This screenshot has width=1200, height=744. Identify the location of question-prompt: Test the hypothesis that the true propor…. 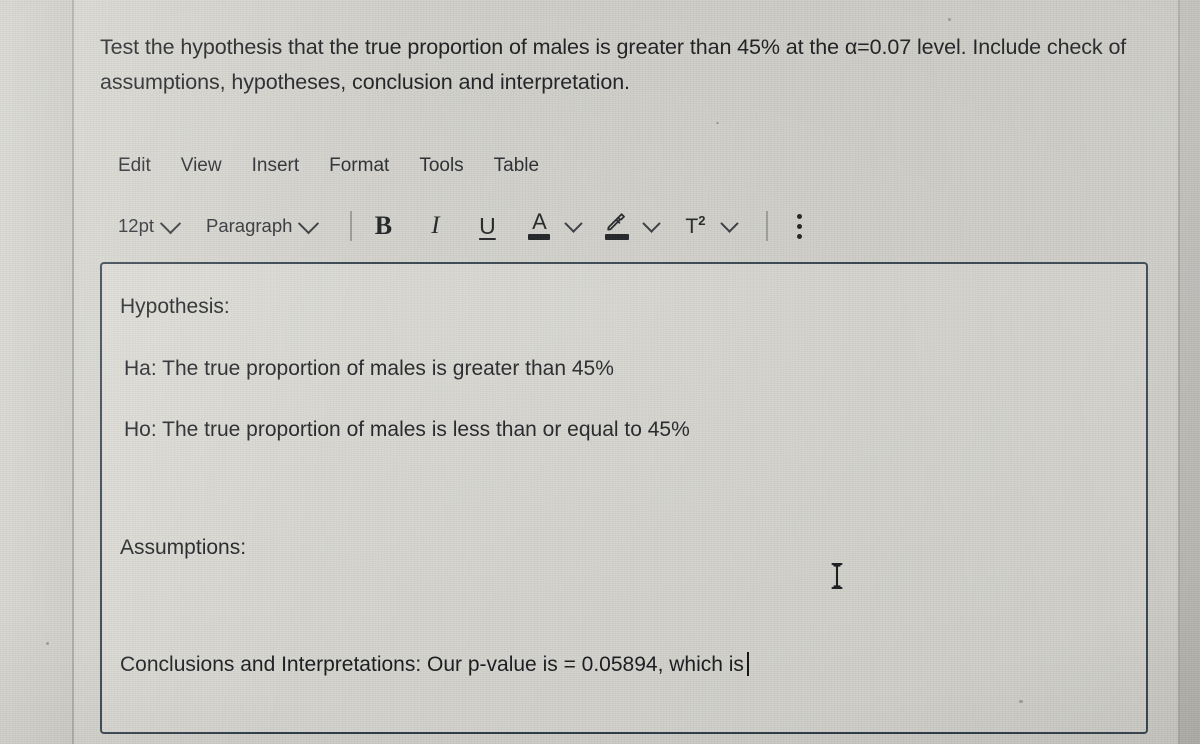
(613, 64).